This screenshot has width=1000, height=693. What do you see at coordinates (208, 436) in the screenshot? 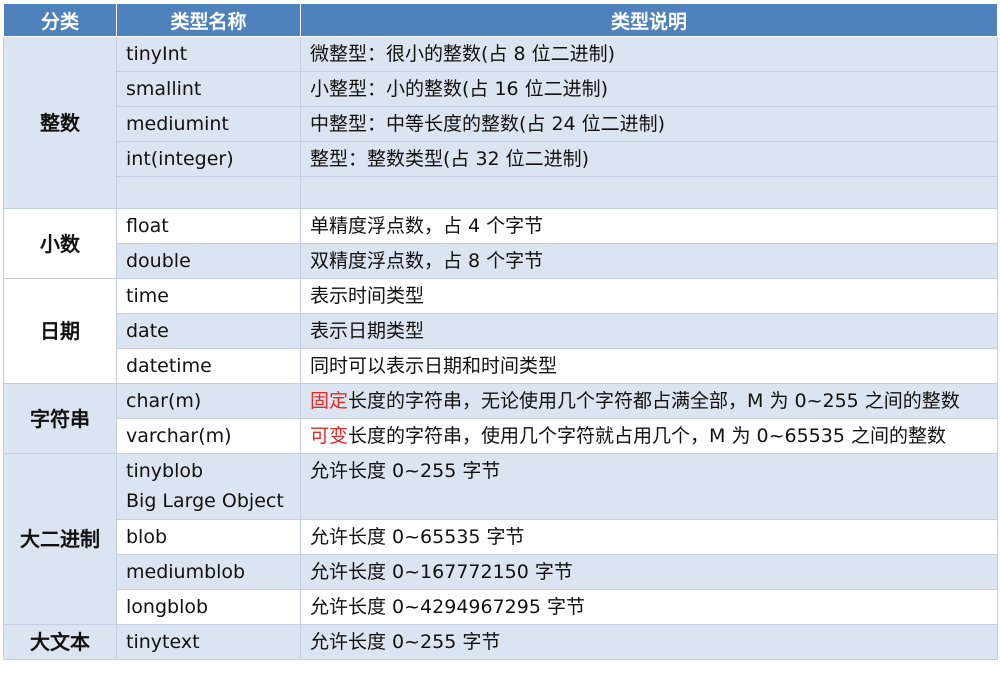
I see `type-name: varchar(m)` at bounding box center [208, 436].